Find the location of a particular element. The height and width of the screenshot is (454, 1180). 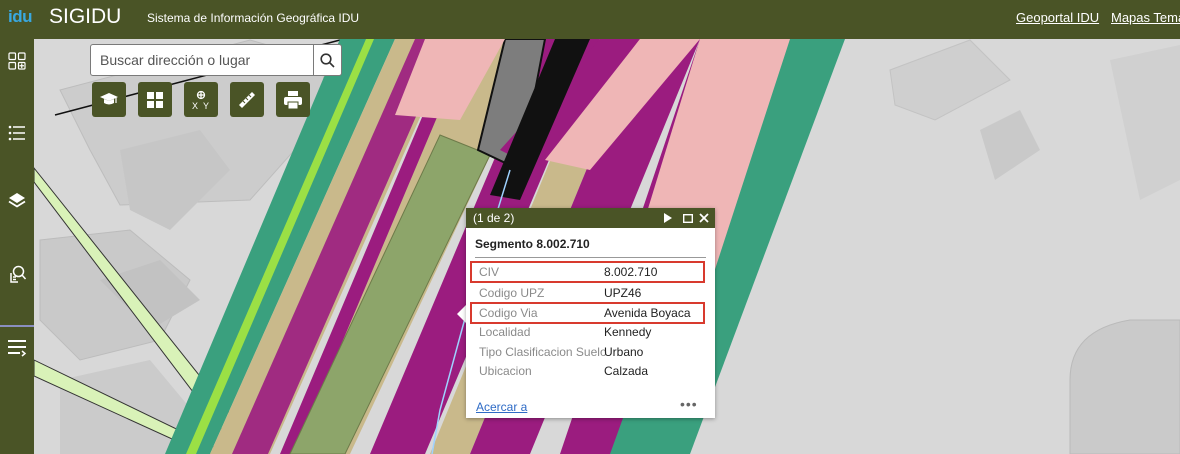

widgets-button is located at coordinates (17, 61).